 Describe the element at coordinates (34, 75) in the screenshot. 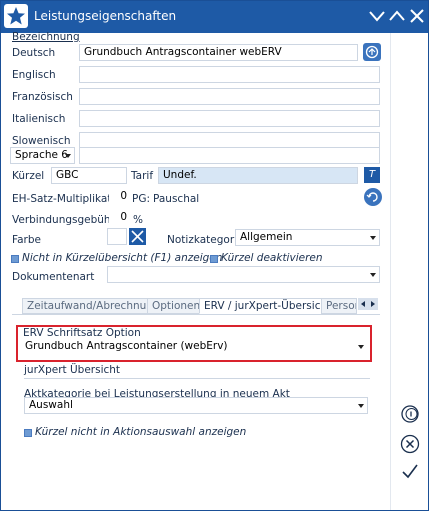

I see `label-englisch: Englisch` at that location.